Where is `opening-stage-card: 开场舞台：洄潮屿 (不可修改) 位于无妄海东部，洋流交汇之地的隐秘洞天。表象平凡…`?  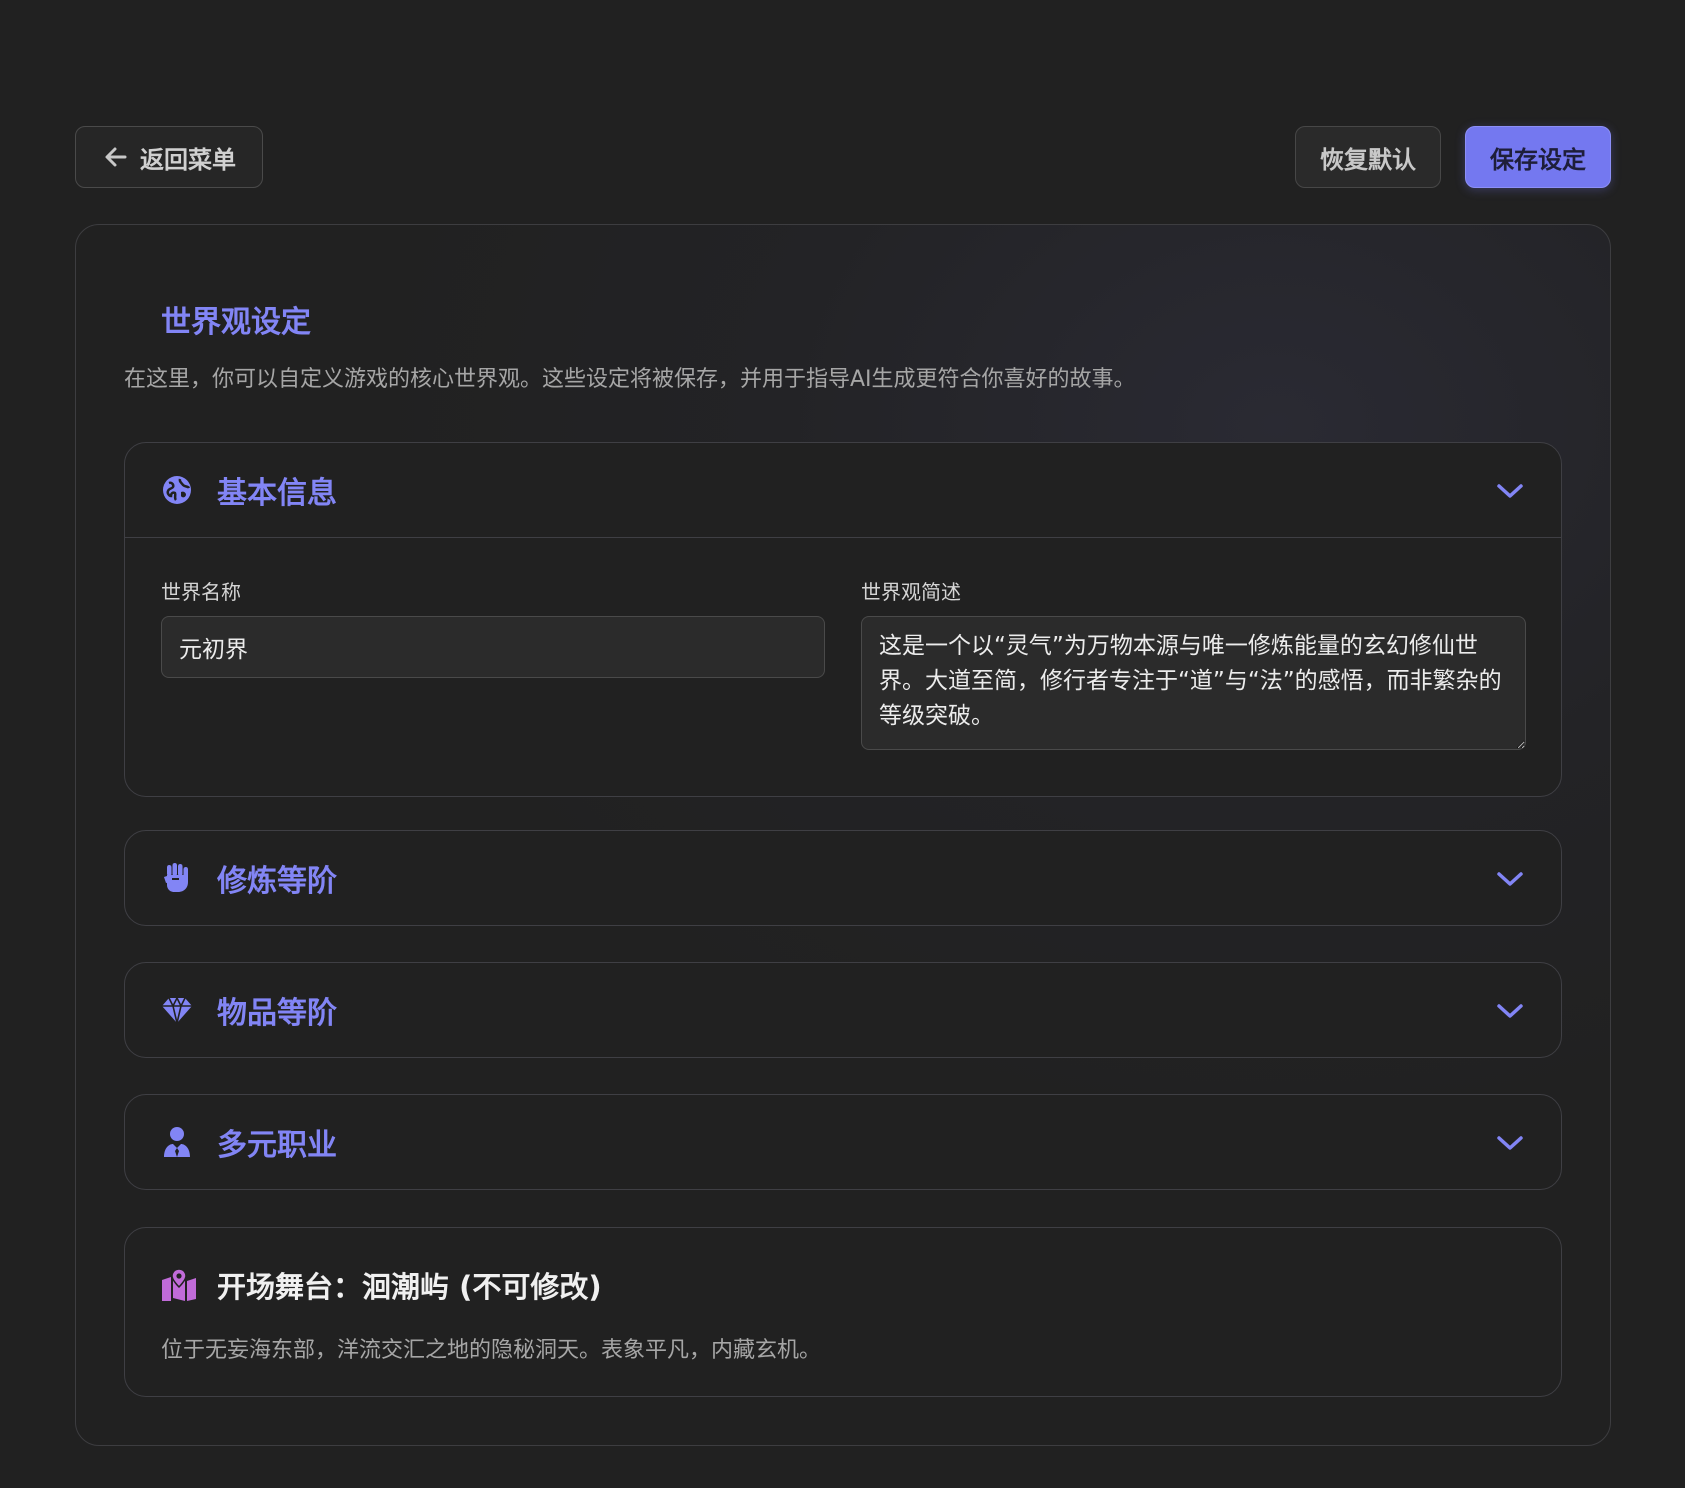
opening-stage-card: 开场舞台：洄潮屿 (不可修改) 位于无妄海东部，洋流交汇之地的隐秘洞天。表象平凡… is located at coordinates (843, 1312).